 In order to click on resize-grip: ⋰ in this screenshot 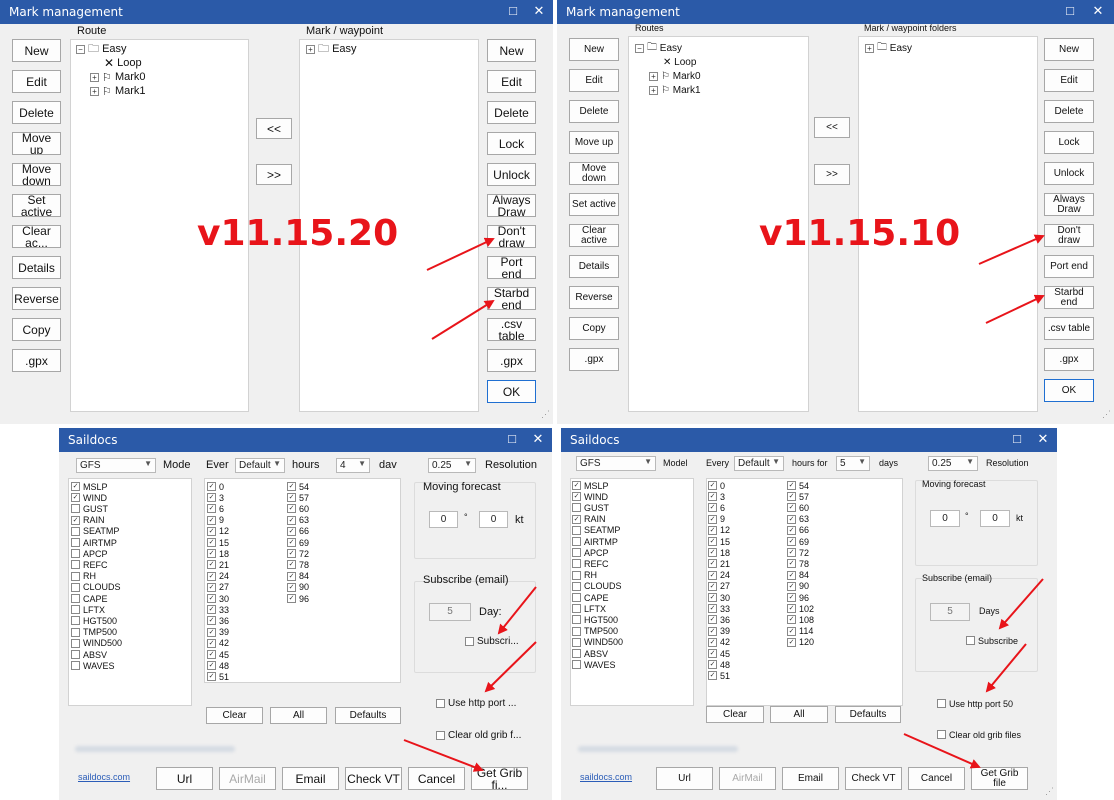, I will do `click(1049, 791)`.